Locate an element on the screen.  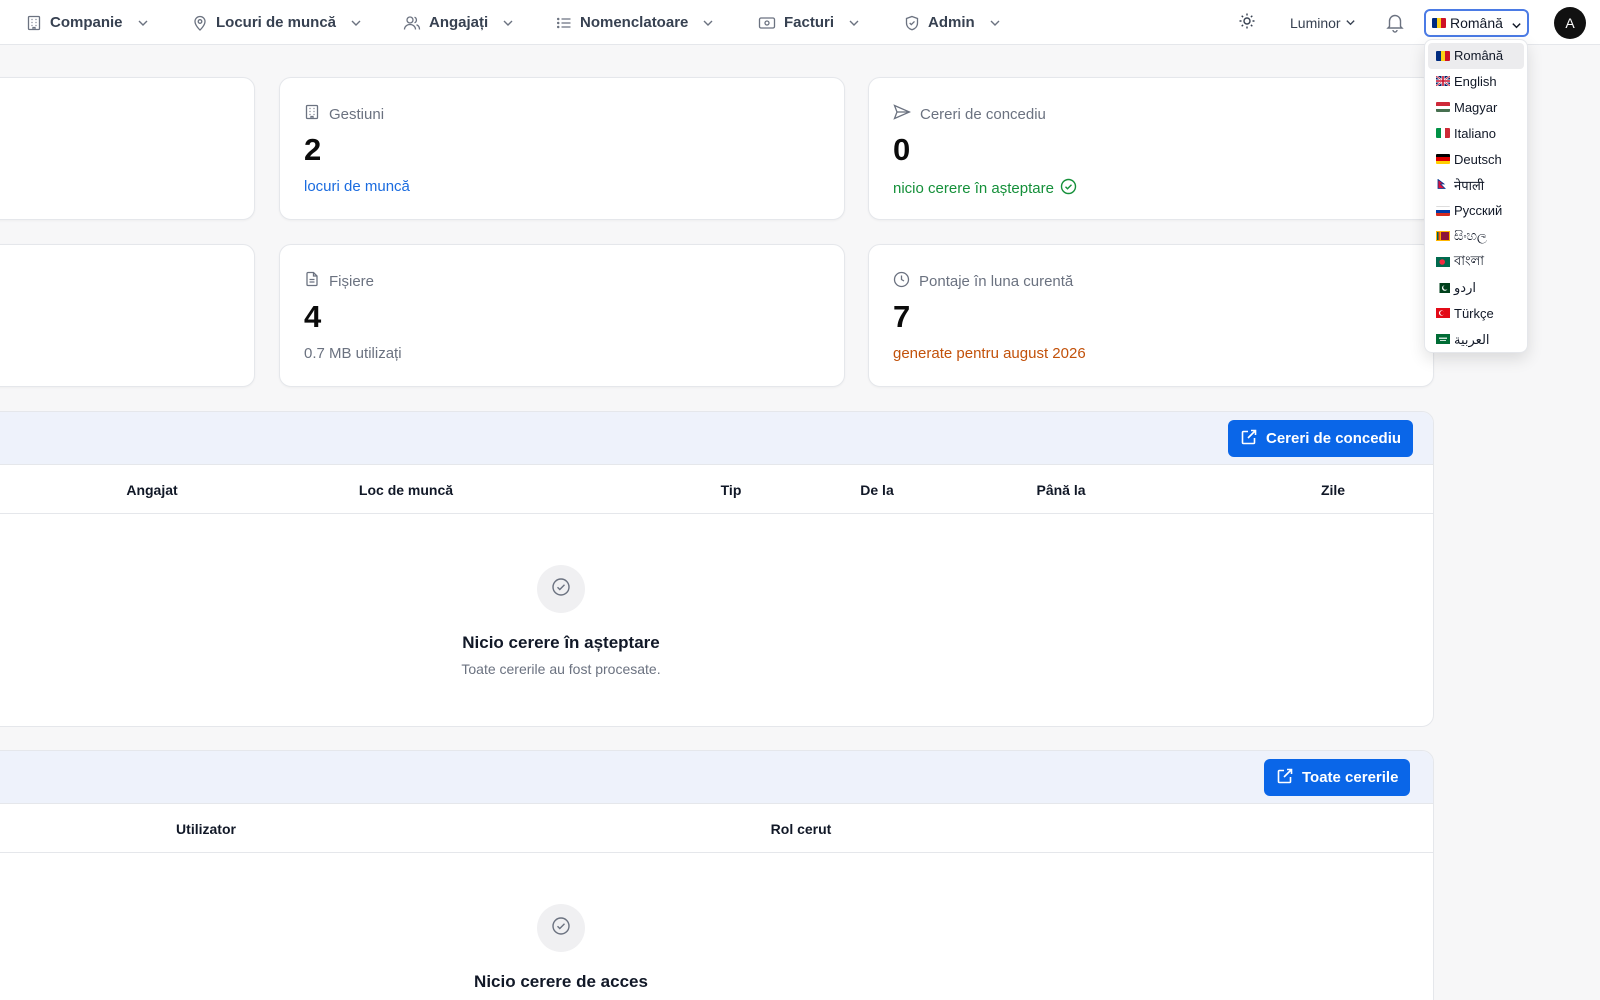
stat-fisiere-value: 4 is located at coordinates (313, 316).